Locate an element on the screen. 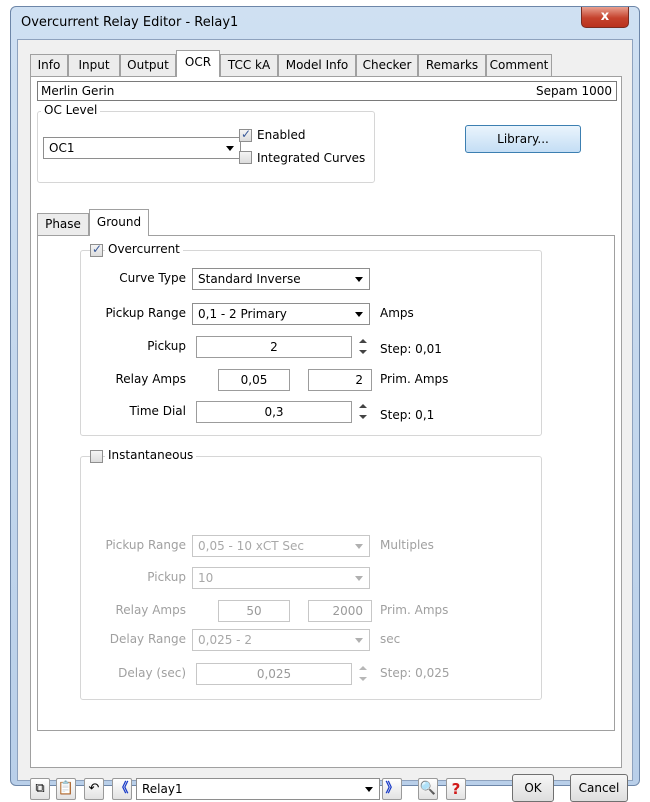  pickup-range-unit: Amps is located at coordinates (397, 313).